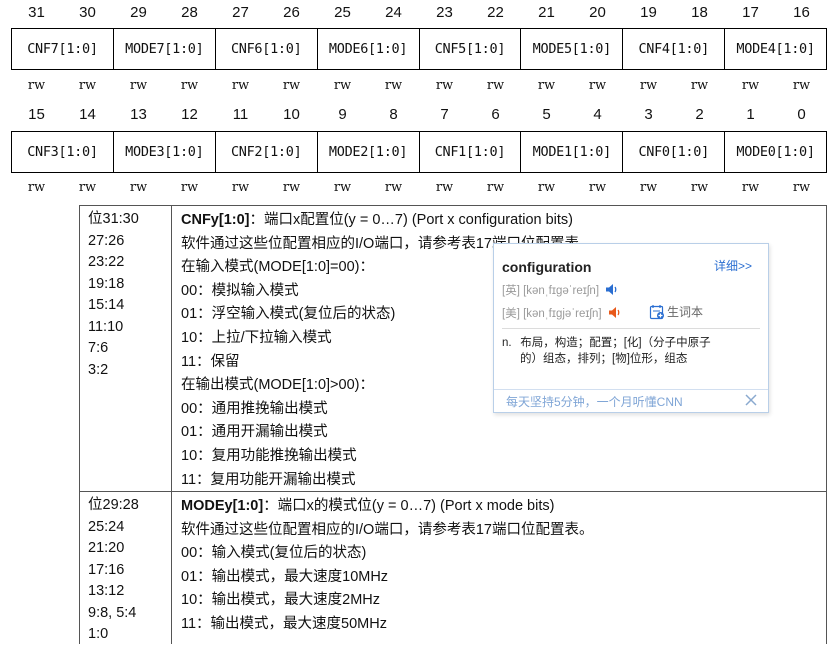 This screenshot has height=646, width=830. I want to click on bit-range: 13:12, so click(106, 591).